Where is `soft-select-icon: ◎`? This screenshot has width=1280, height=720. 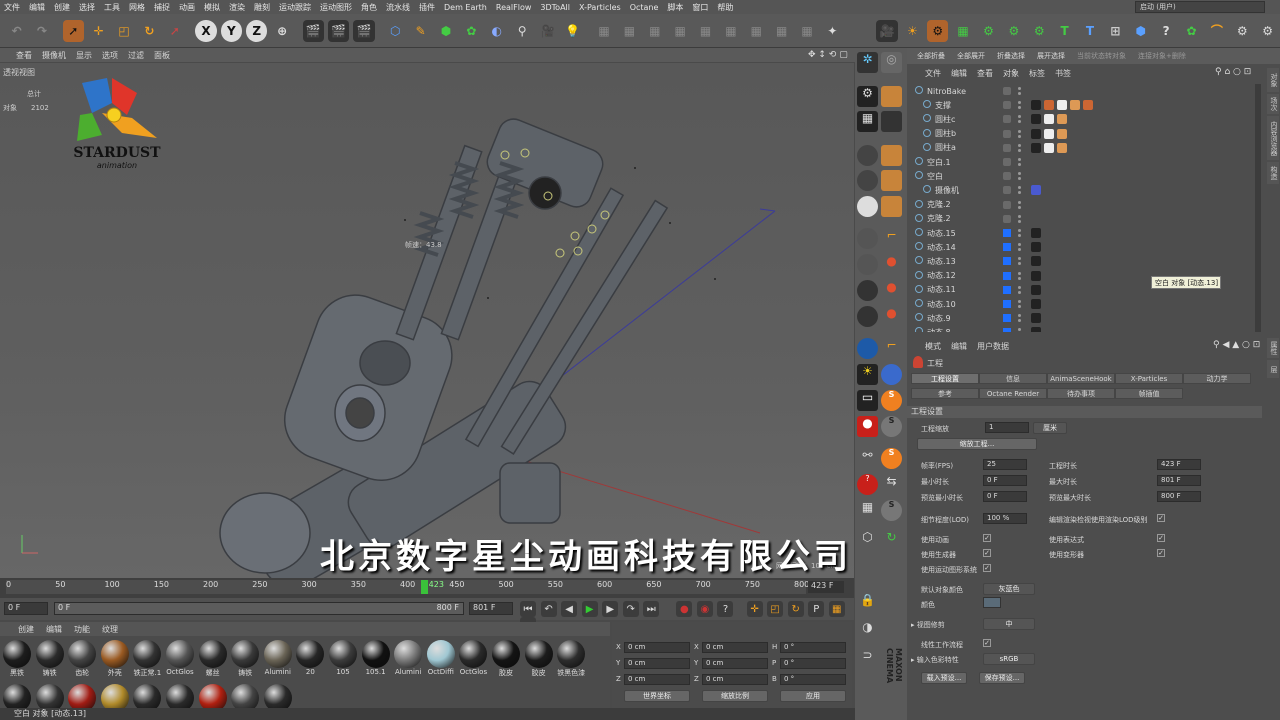 soft-select-icon: ◎ is located at coordinates (891, 62).